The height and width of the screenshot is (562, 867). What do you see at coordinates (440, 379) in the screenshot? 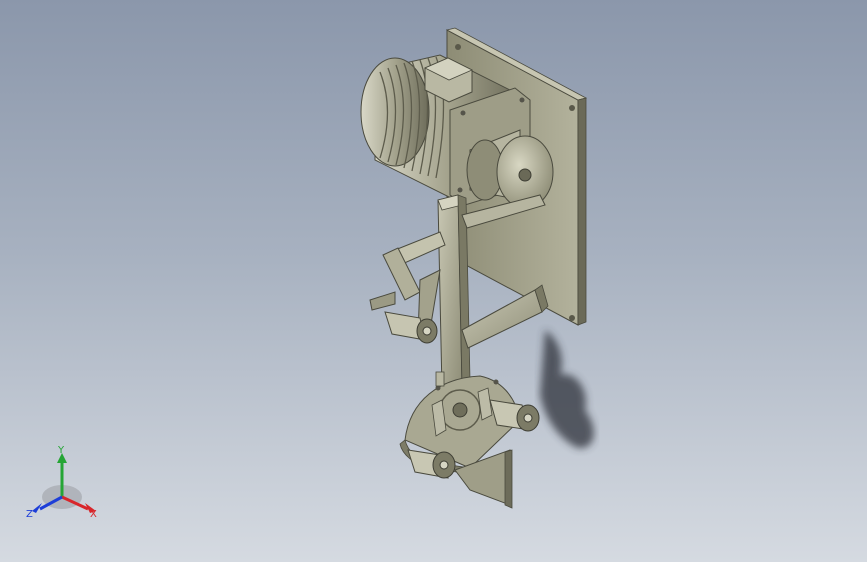
I see `adjustment-bolt` at bounding box center [440, 379].